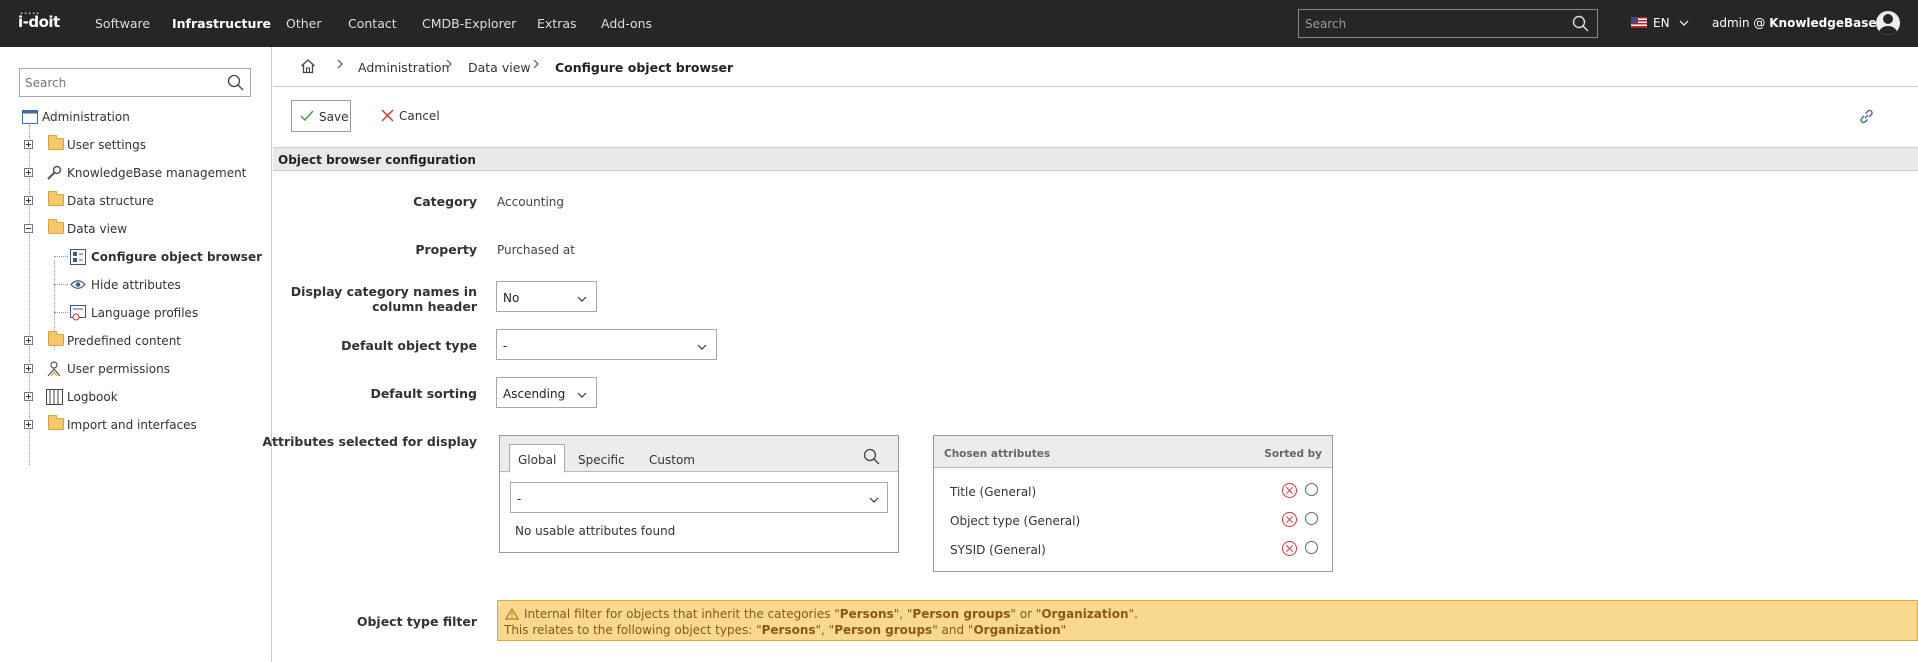 The height and width of the screenshot is (662, 1918). I want to click on user-tenant: KnowledgeBase, so click(1823, 23).